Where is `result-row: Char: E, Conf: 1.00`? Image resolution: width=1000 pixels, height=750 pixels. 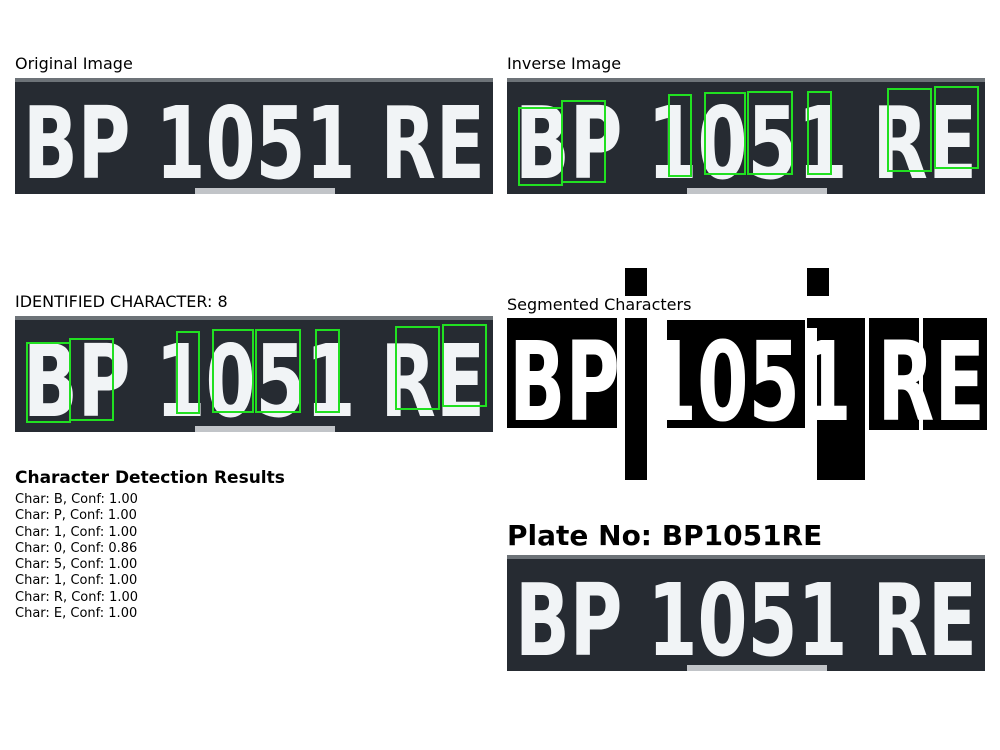 result-row: Char: E, Conf: 1.00 is located at coordinates (76, 614).